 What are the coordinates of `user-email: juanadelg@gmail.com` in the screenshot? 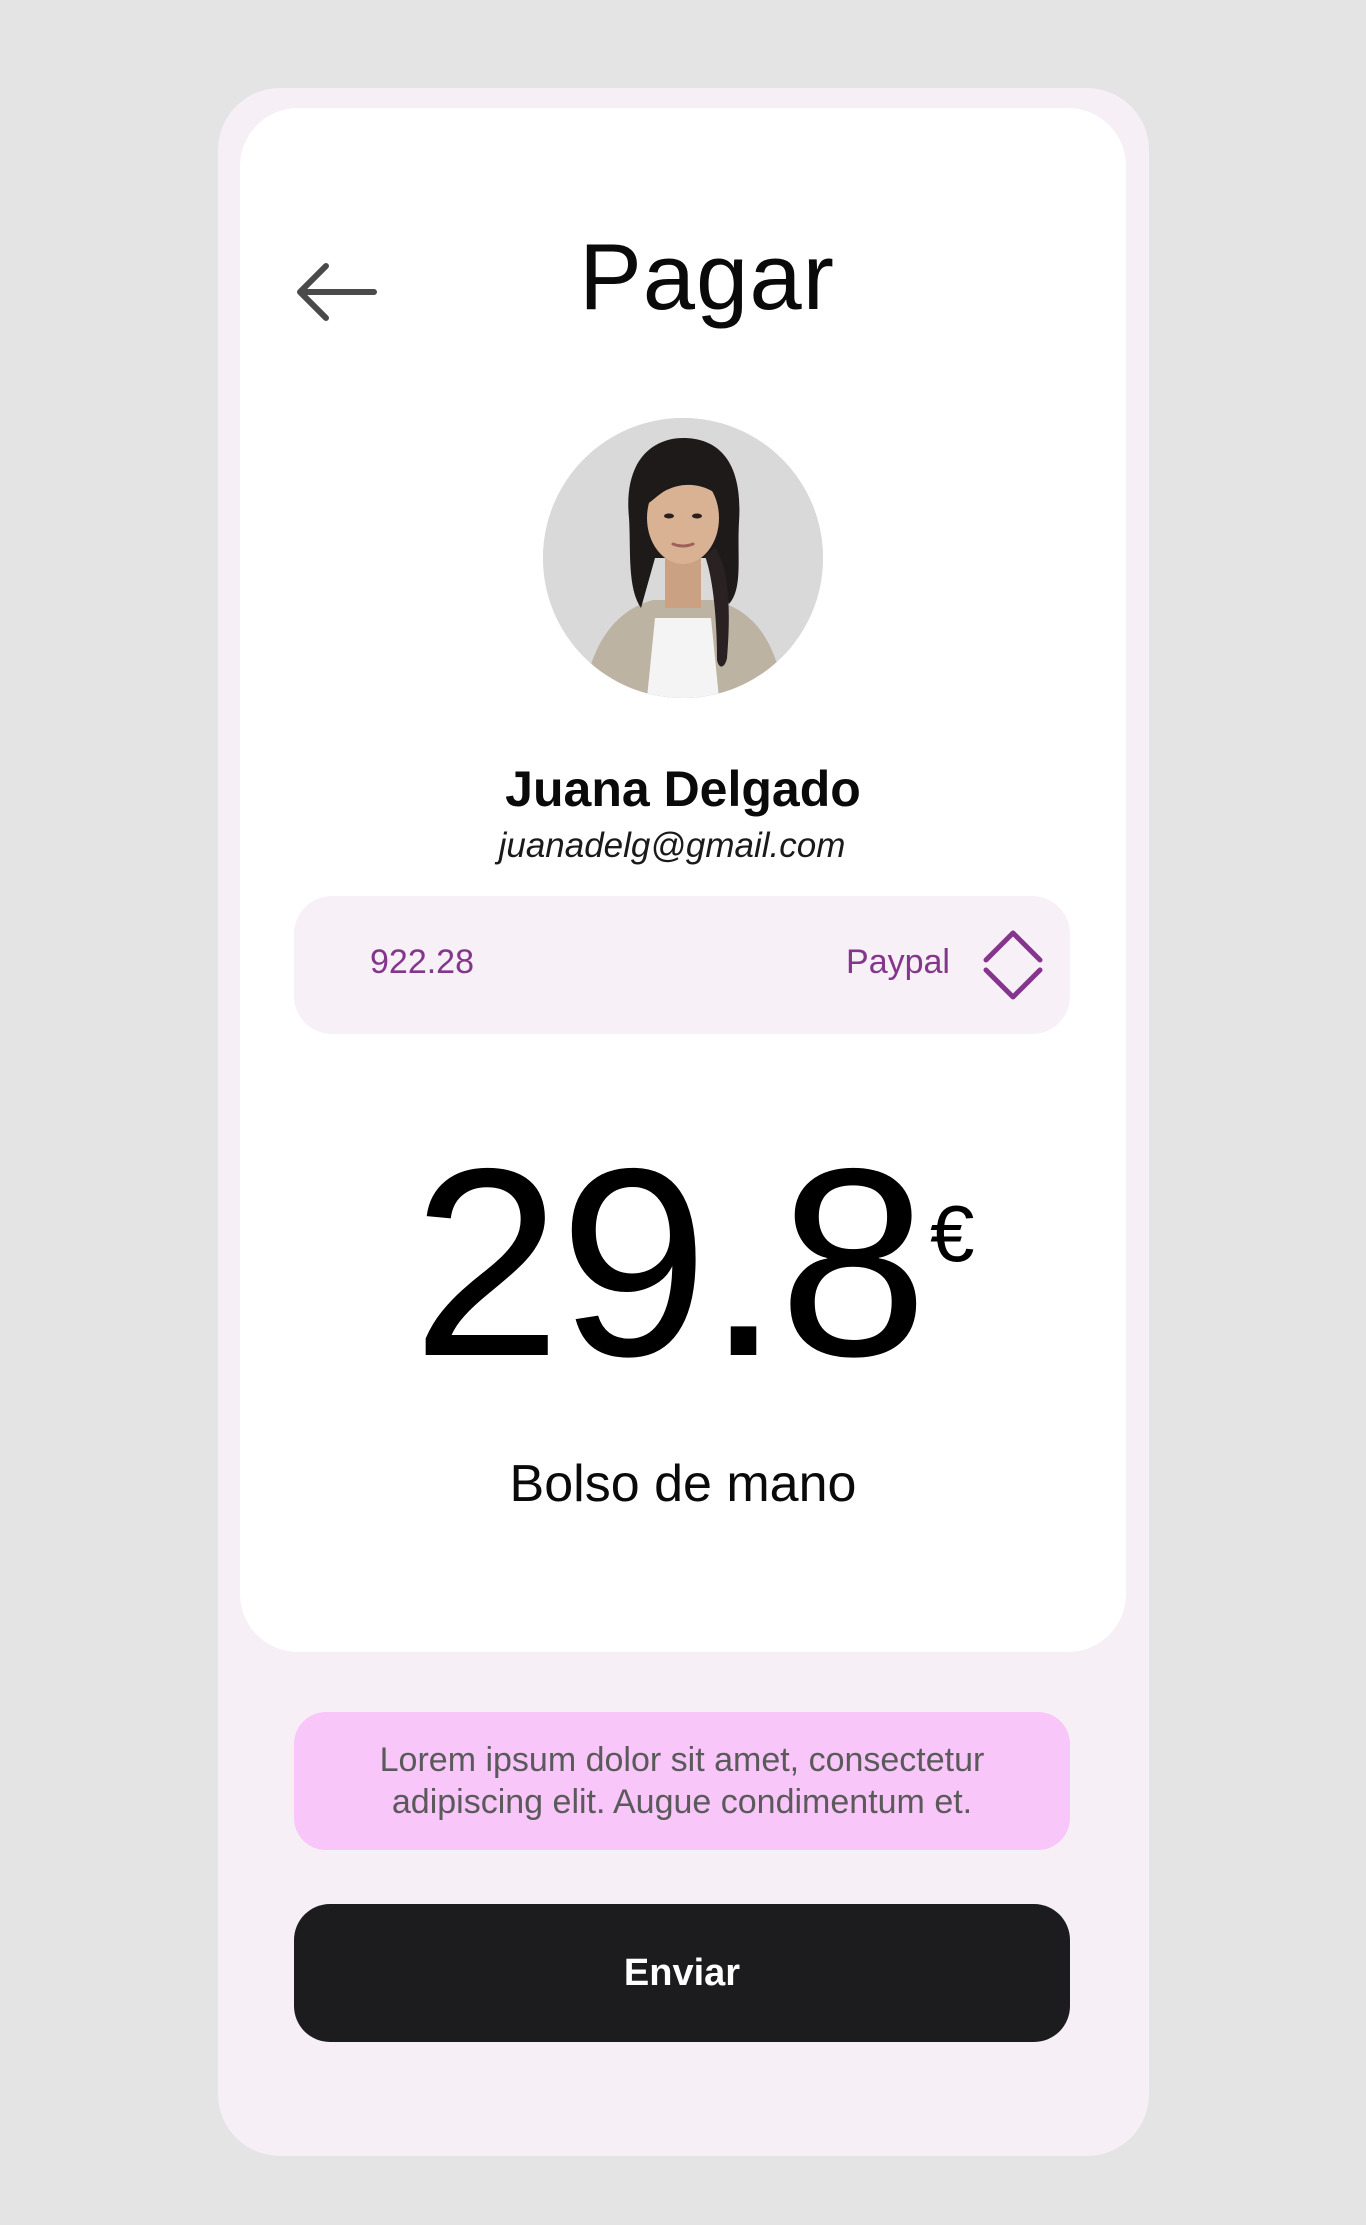 It's located at (672, 845).